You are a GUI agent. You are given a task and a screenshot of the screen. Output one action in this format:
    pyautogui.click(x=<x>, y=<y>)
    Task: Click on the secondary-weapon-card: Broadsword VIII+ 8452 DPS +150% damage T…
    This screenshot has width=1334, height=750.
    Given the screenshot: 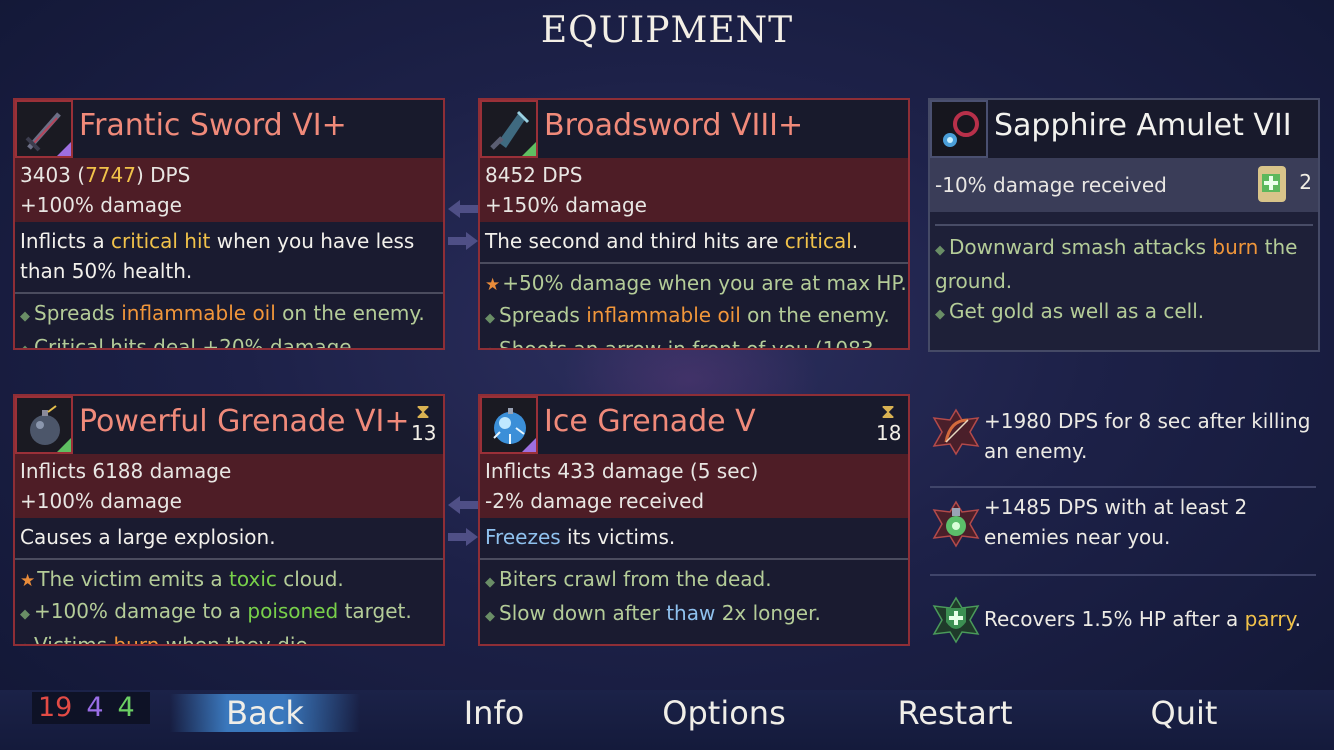 What is the action you would take?
    pyautogui.click(x=694, y=224)
    